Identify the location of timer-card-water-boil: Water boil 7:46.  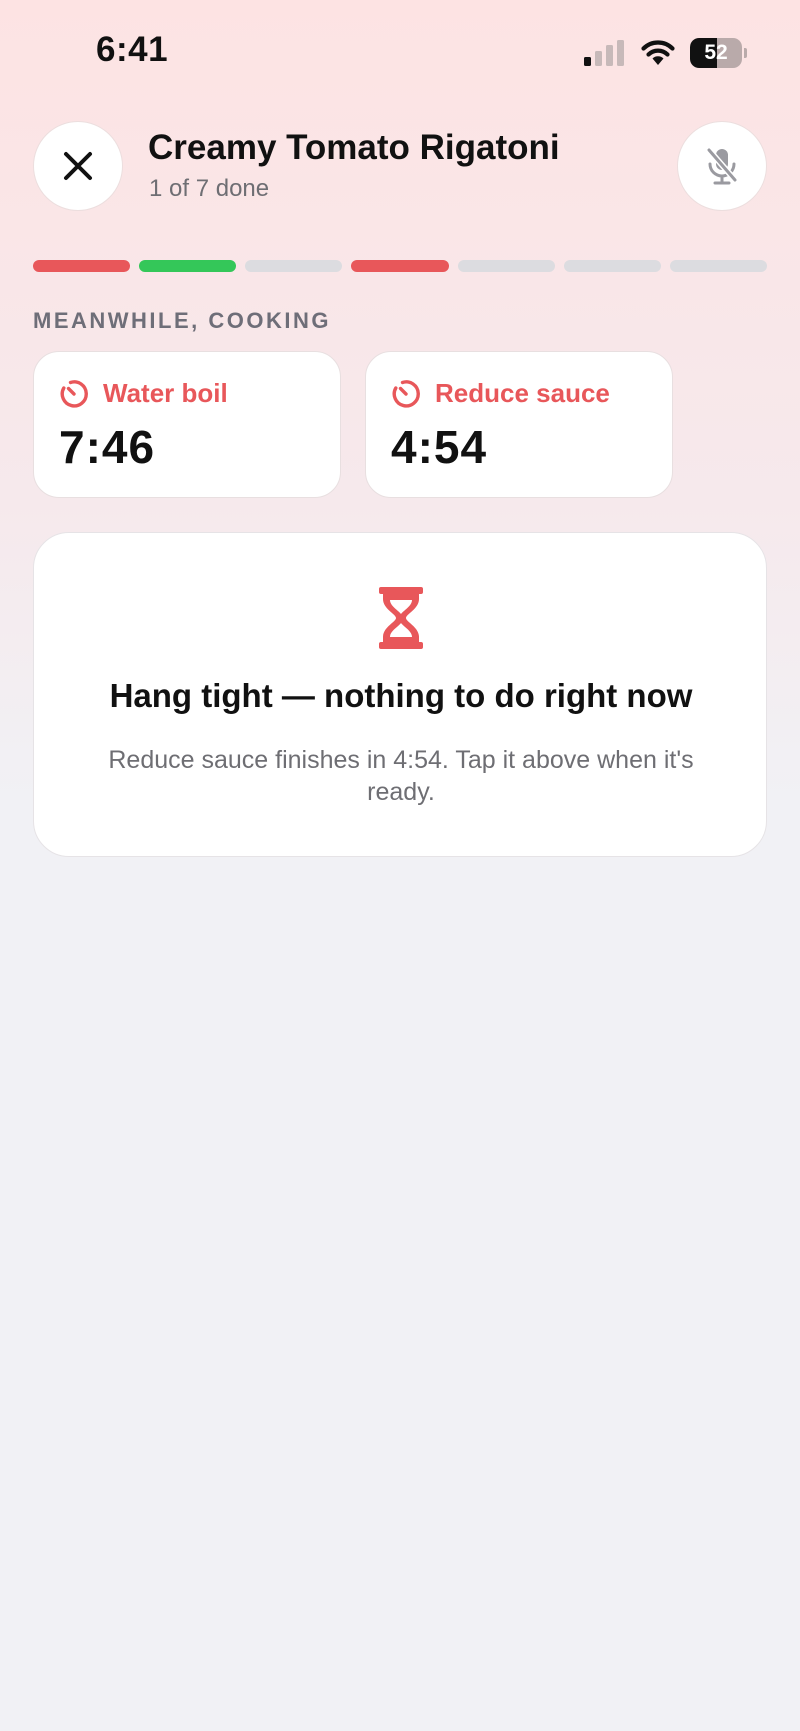
(187, 424).